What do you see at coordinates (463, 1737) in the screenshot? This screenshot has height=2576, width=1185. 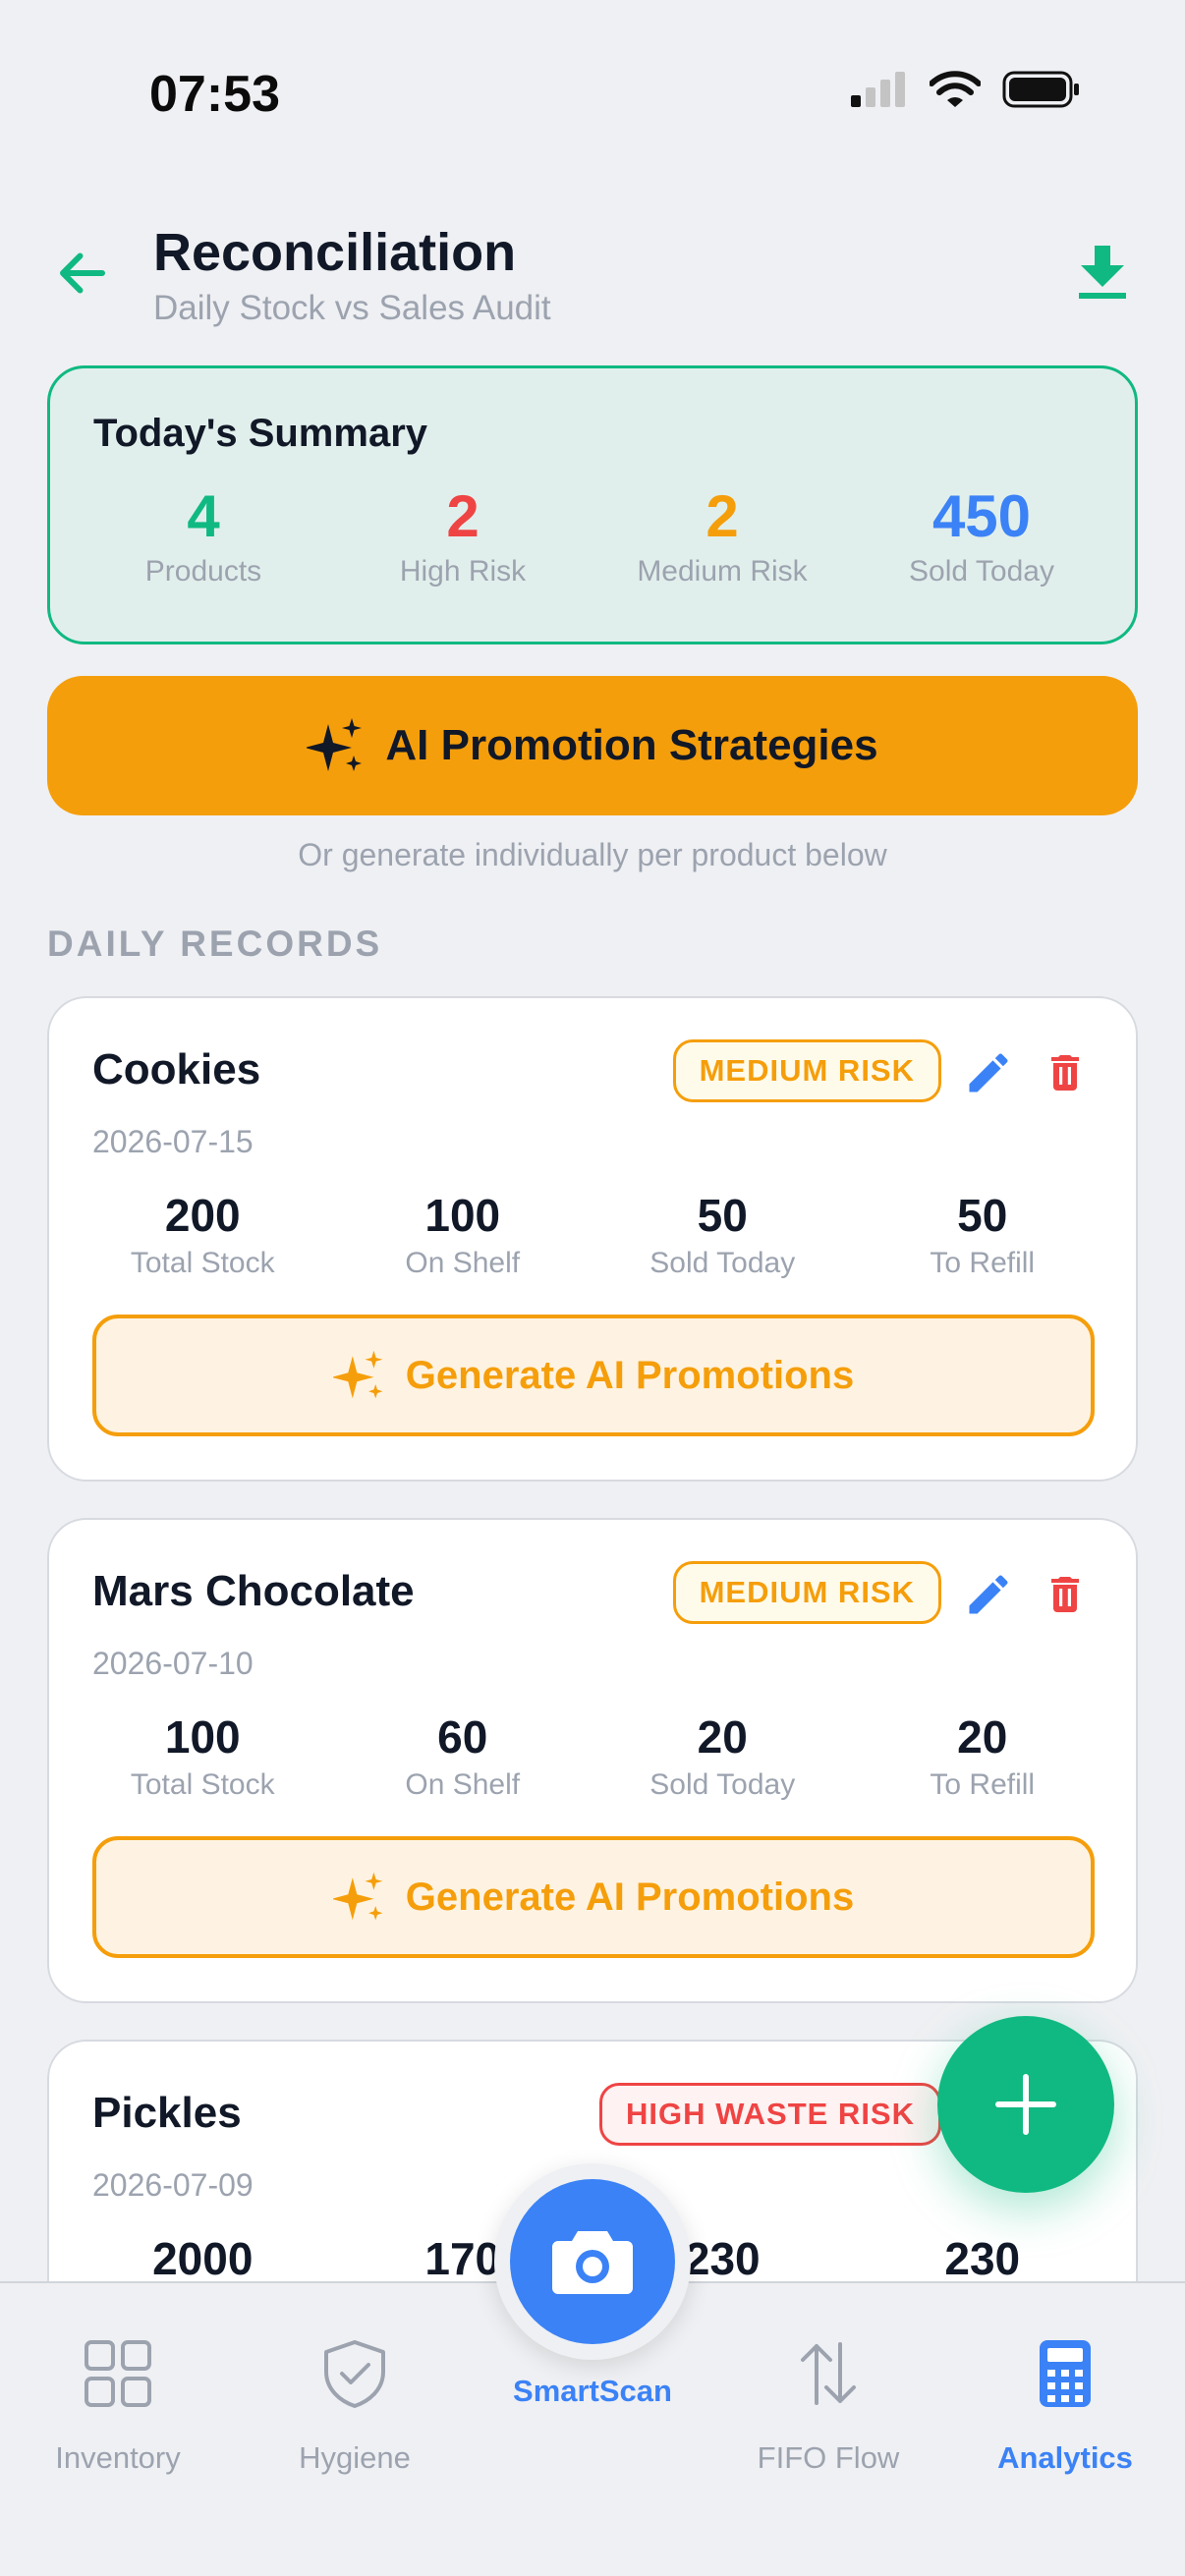 I see `record-value: 60` at bounding box center [463, 1737].